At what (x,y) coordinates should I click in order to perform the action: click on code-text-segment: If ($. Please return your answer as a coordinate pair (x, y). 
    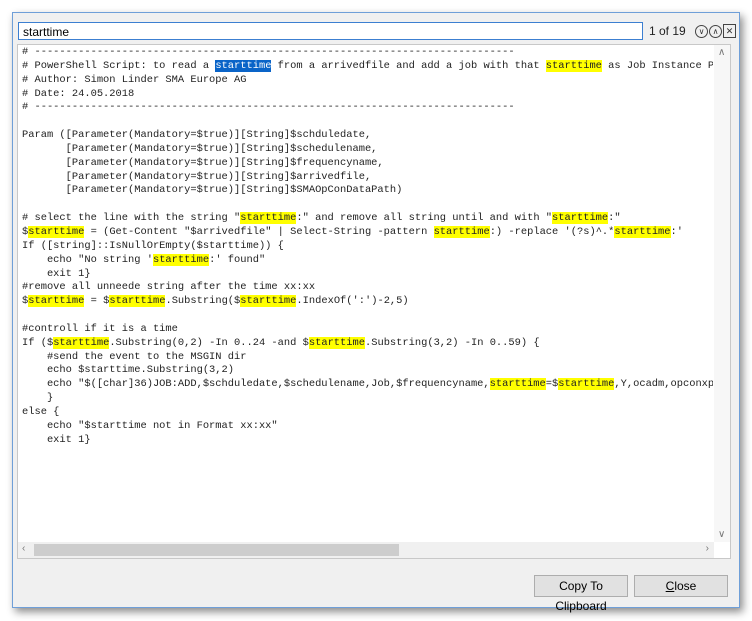
    Looking at the image, I should click on (38, 342).